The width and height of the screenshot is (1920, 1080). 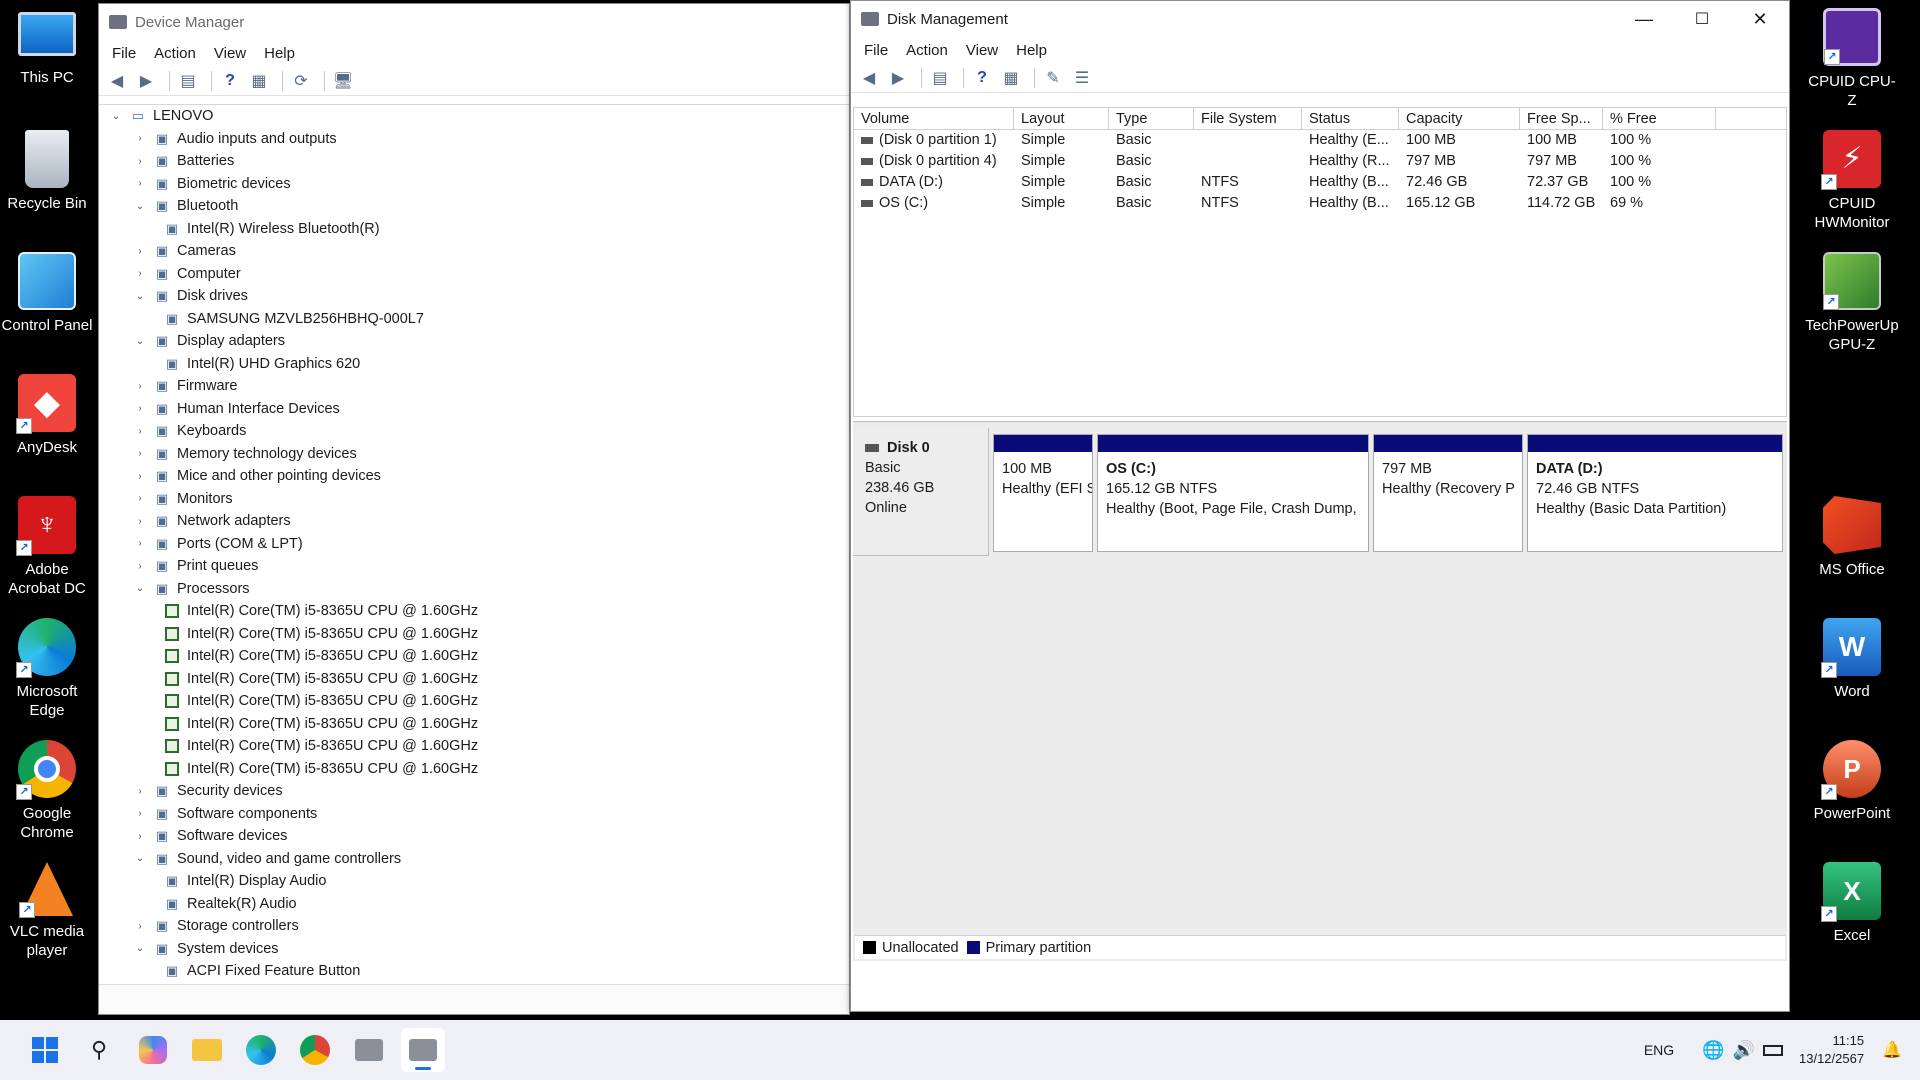 I want to click on tree-category: › ▣ Security devices, so click(x=474, y=791).